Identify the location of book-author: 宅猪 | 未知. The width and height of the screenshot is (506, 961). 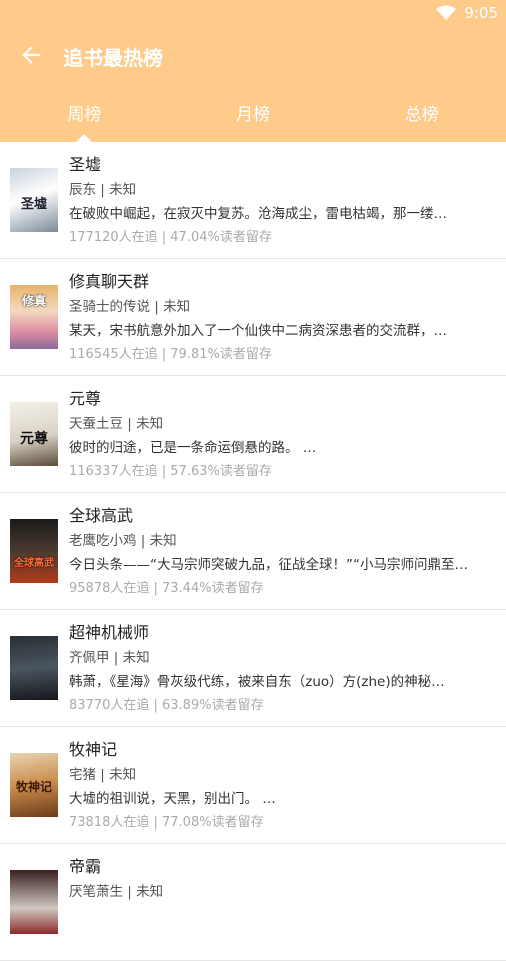
(103, 775).